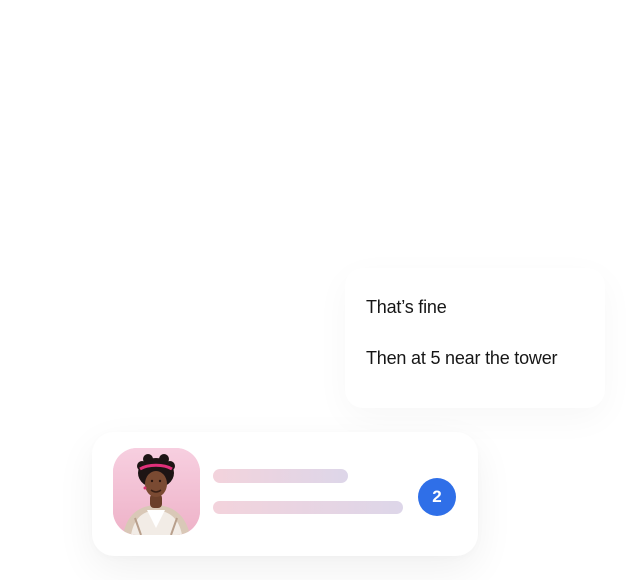 This screenshot has width=640, height=580. Describe the element at coordinates (462, 358) in the screenshot. I see `chat-message: Then at 5 near the tower` at that location.